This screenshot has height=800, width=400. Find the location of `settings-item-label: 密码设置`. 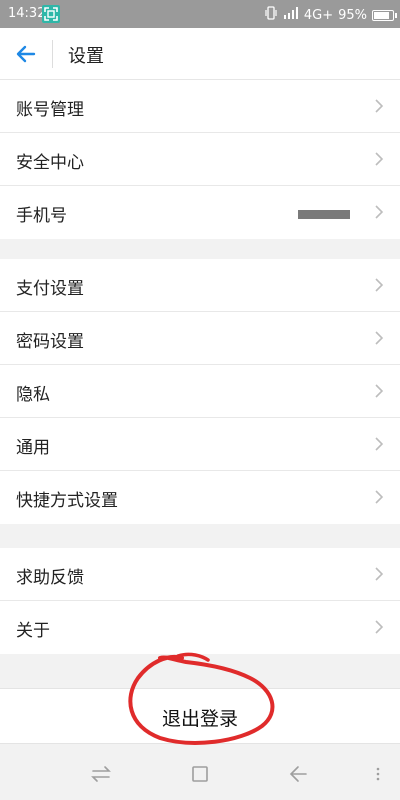

settings-item-label: 密码设置 is located at coordinates (50, 342).